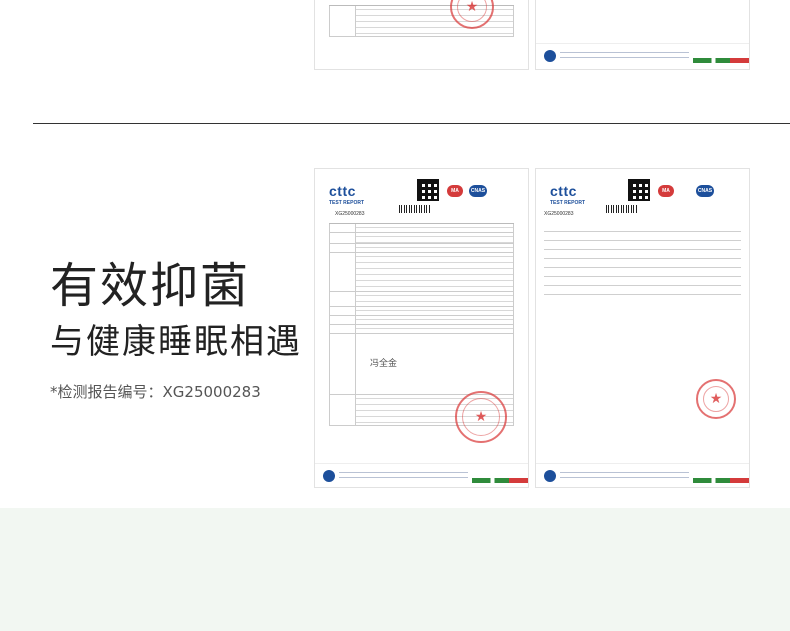 The image size is (790, 631). What do you see at coordinates (642, 35) in the screenshot?
I see `report-page-top-right` at bounding box center [642, 35].